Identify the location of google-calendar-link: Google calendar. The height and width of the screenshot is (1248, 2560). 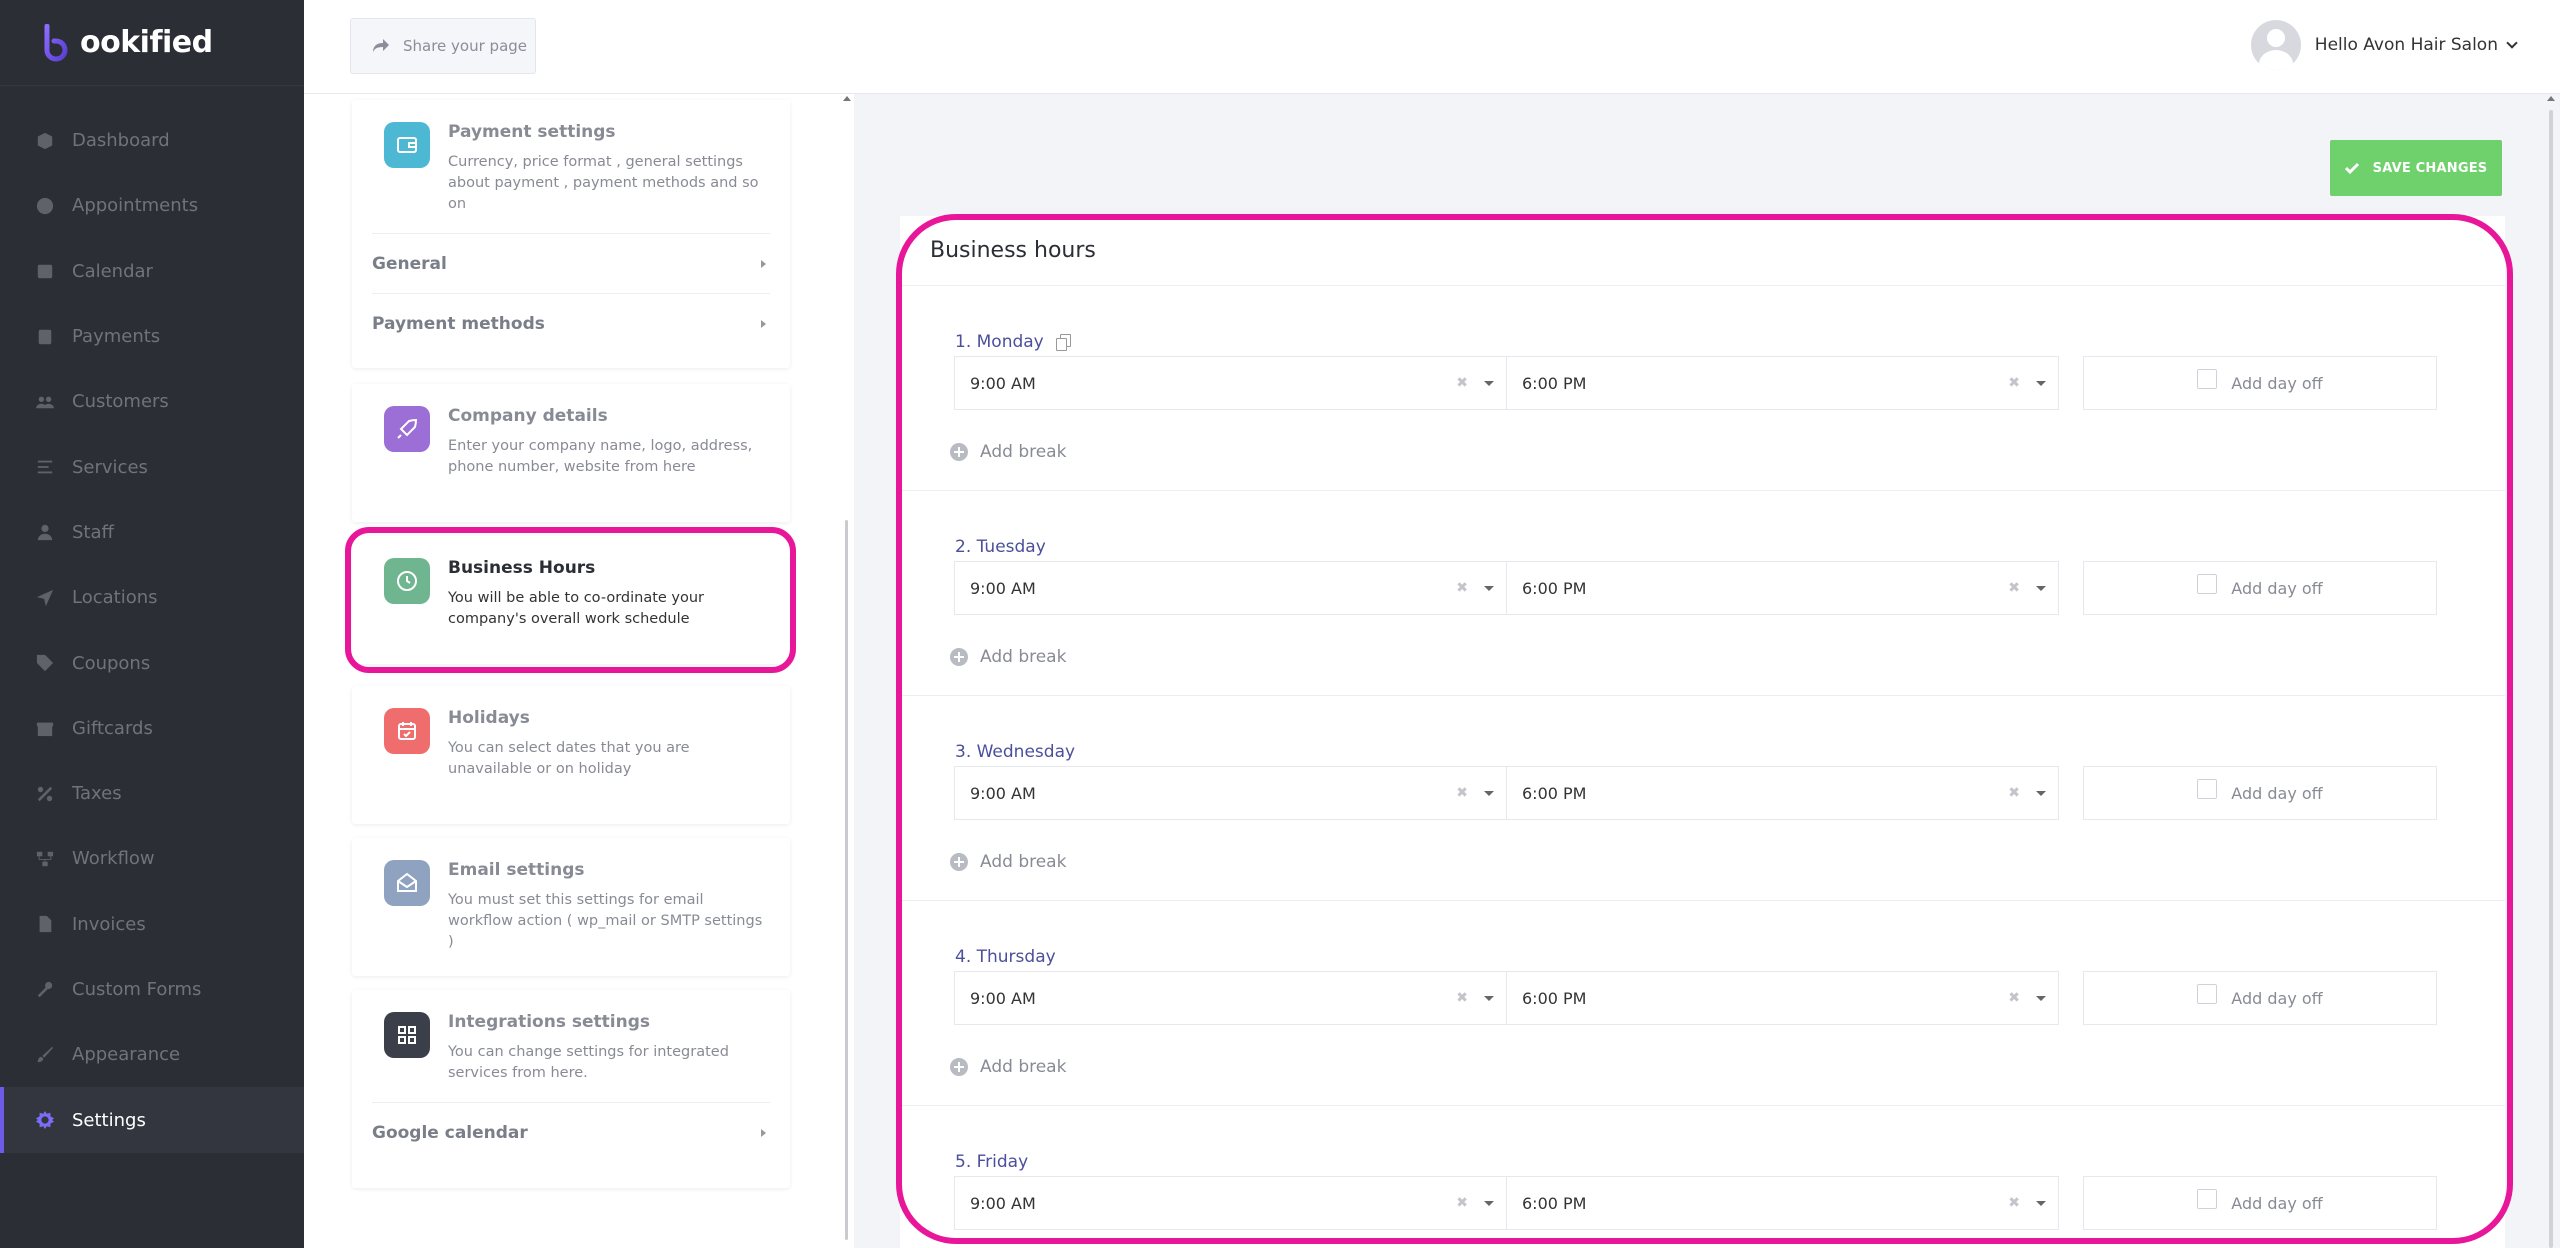
(571, 1132).